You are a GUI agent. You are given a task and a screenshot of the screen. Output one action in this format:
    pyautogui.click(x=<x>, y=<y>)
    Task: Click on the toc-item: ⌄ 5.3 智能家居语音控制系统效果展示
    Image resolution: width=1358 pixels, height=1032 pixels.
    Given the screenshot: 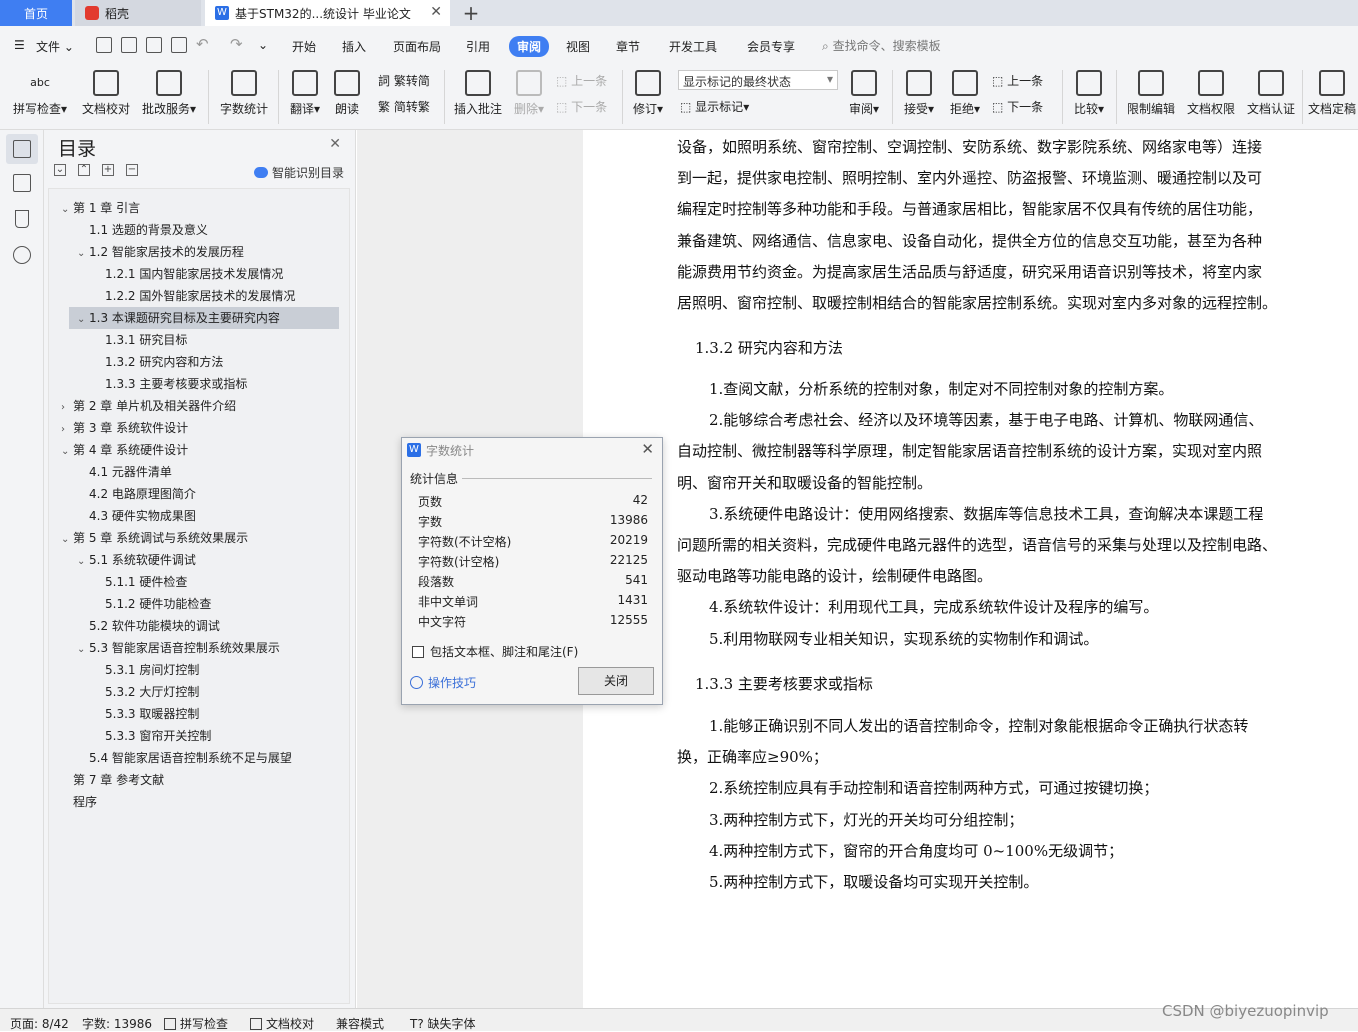 What is the action you would take?
    pyautogui.click(x=198, y=648)
    